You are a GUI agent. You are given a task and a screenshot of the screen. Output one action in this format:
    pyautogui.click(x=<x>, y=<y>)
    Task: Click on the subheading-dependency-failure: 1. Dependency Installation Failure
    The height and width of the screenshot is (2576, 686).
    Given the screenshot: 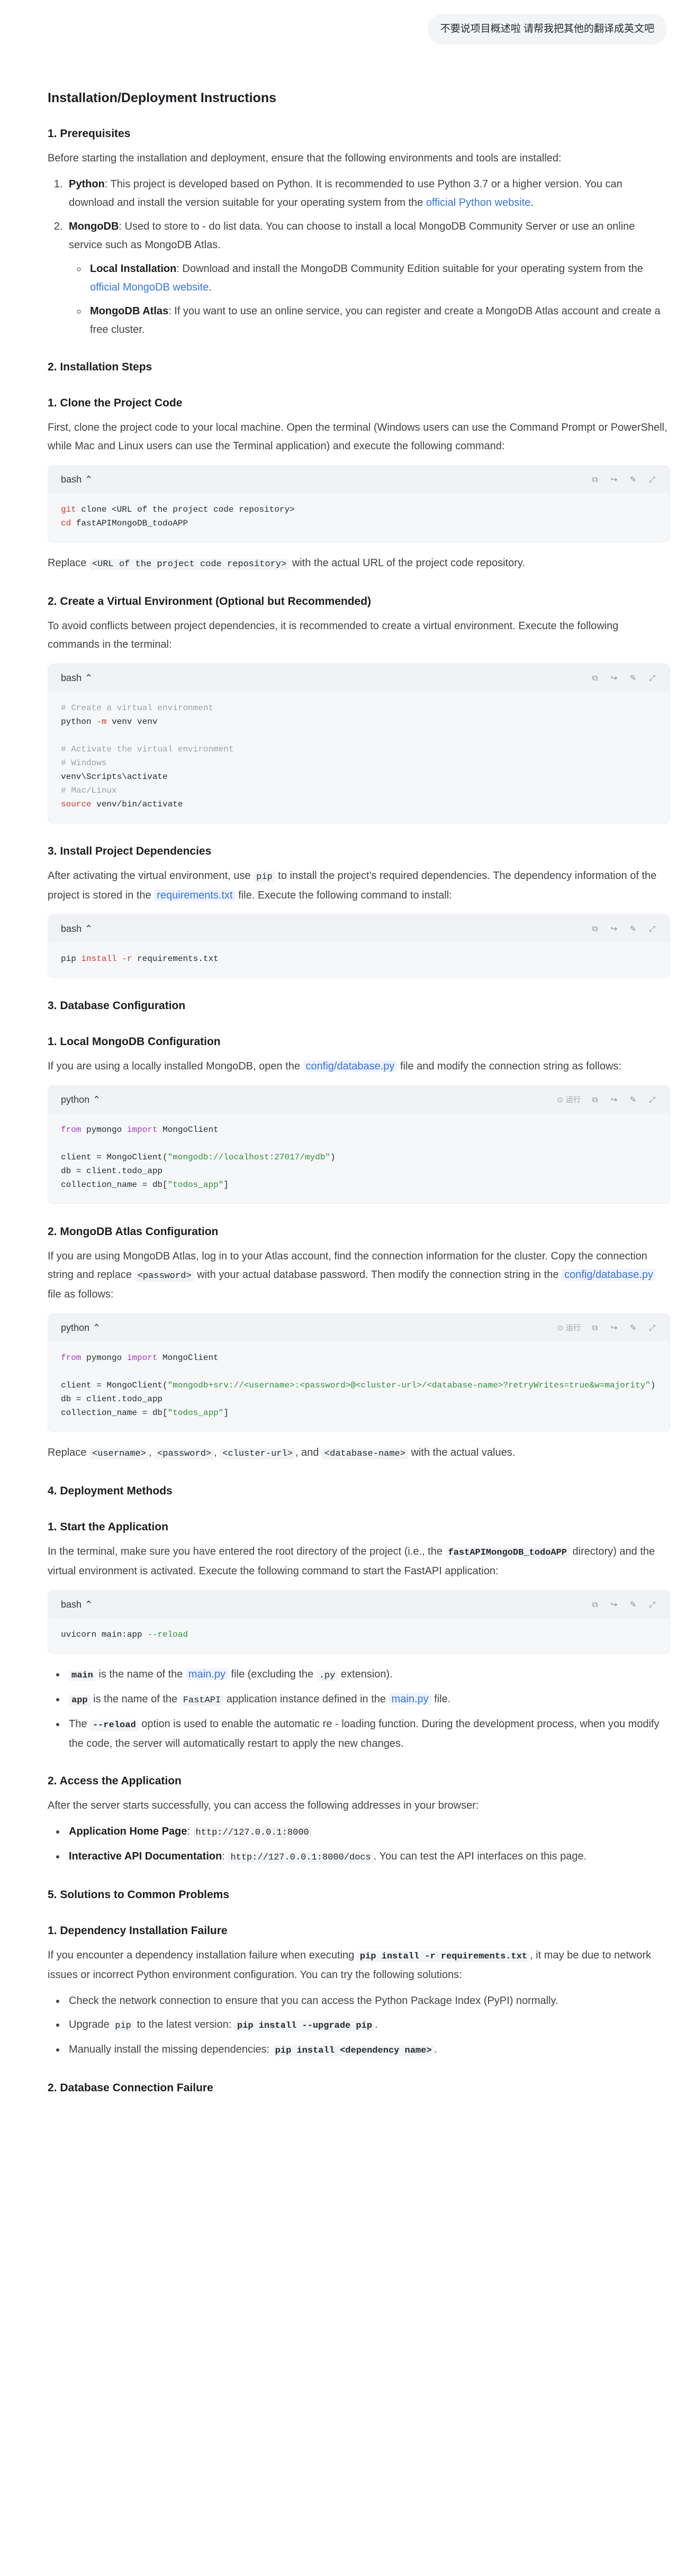 What is the action you would take?
    pyautogui.click(x=138, y=1931)
    